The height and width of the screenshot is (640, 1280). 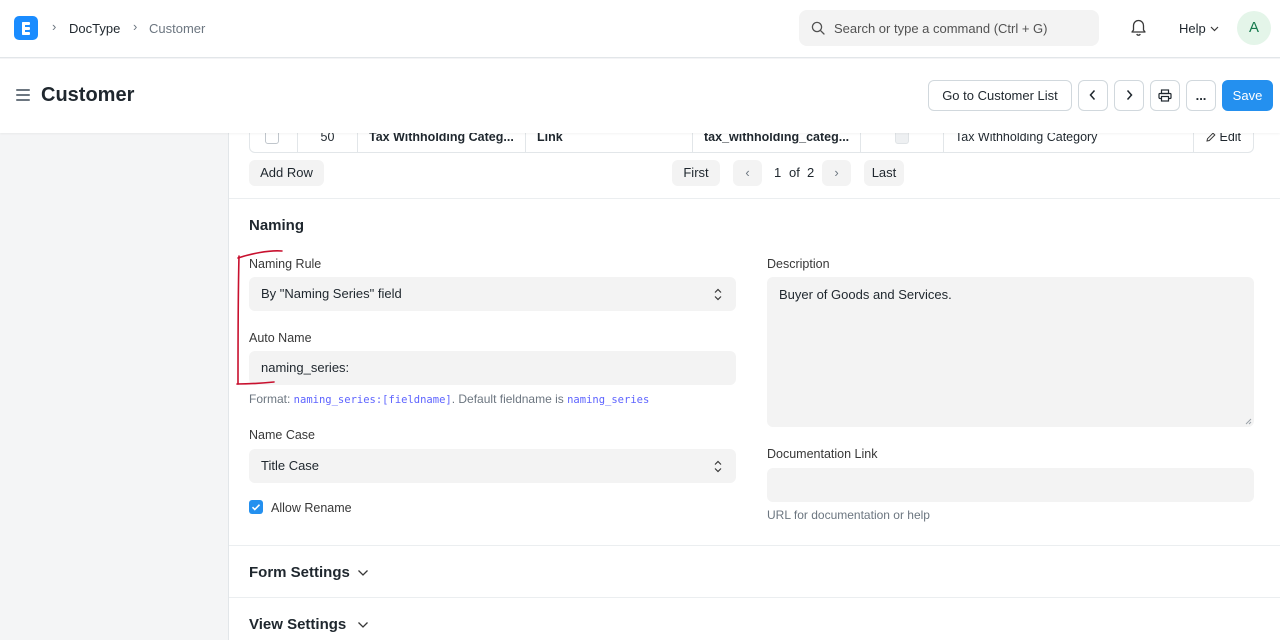 What do you see at coordinates (1254, 28) in the screenshot?
I see `avatar: A` at bounding box center [1254, 28].